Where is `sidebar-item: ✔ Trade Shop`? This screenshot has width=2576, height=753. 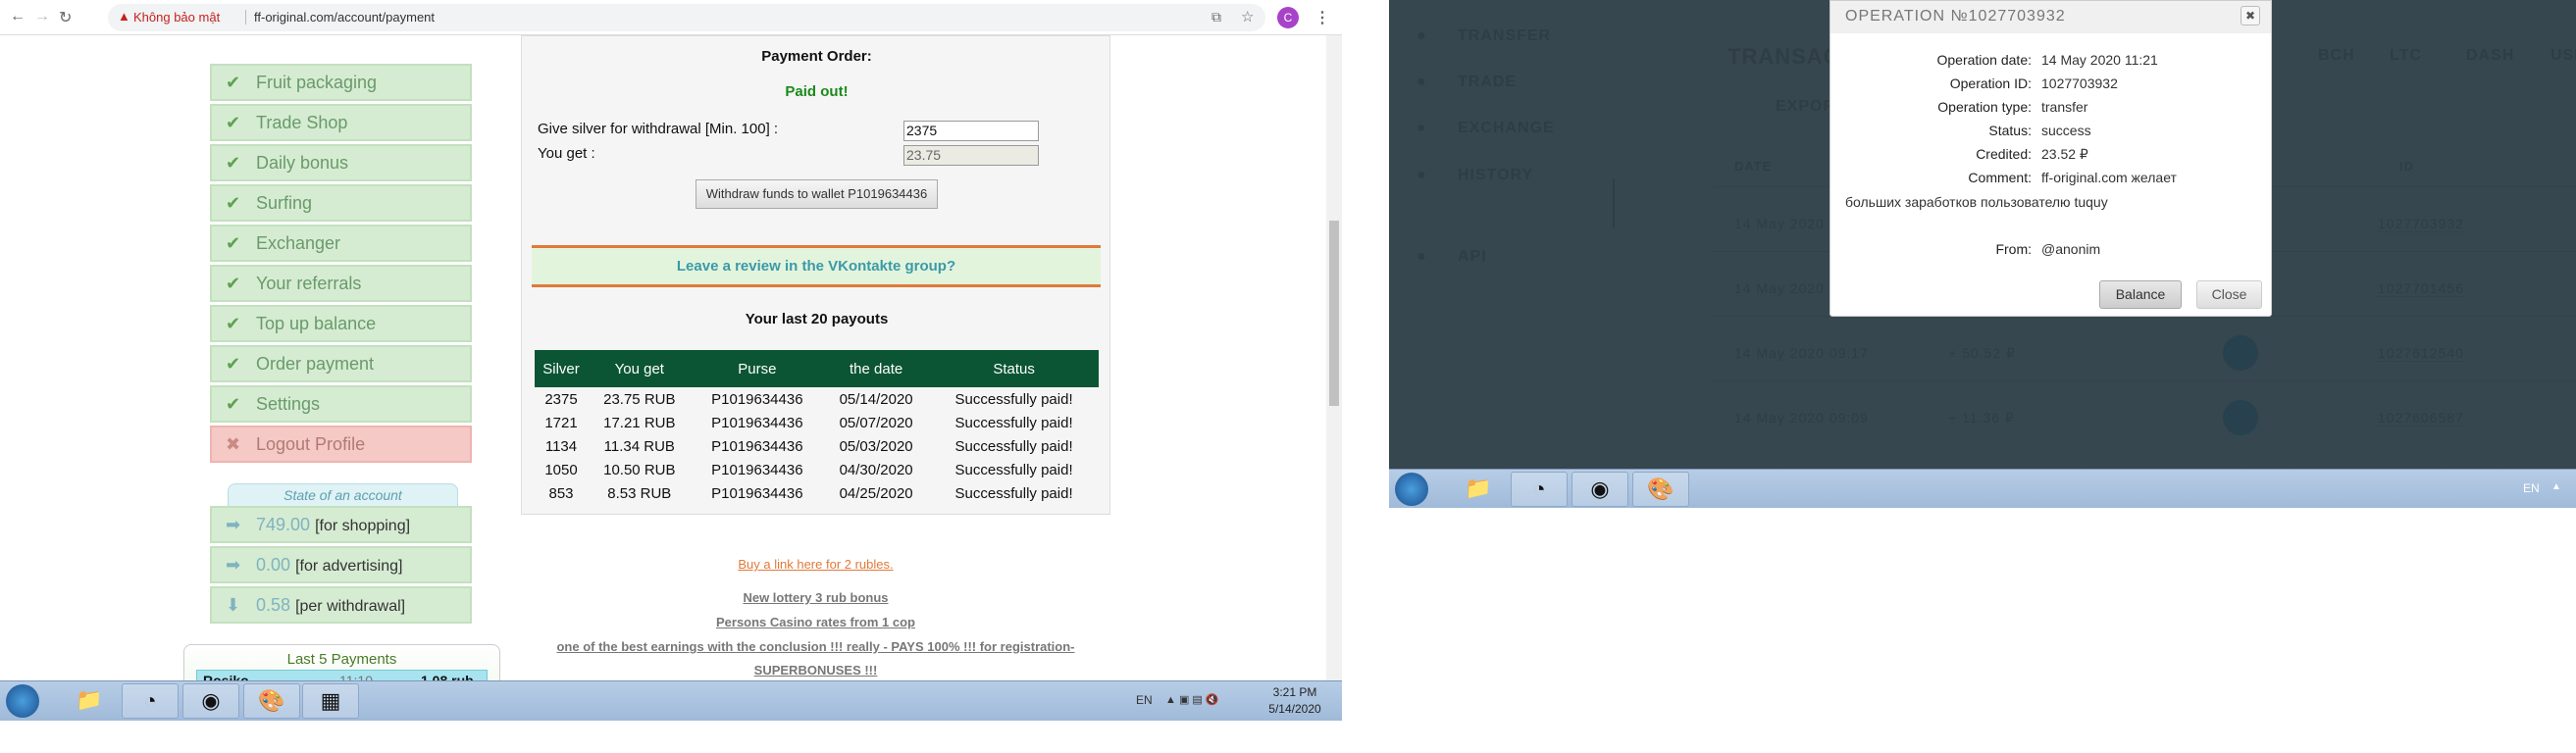 sidebar-item: ✔ Trade Shop is located at coordinates (341, 122).